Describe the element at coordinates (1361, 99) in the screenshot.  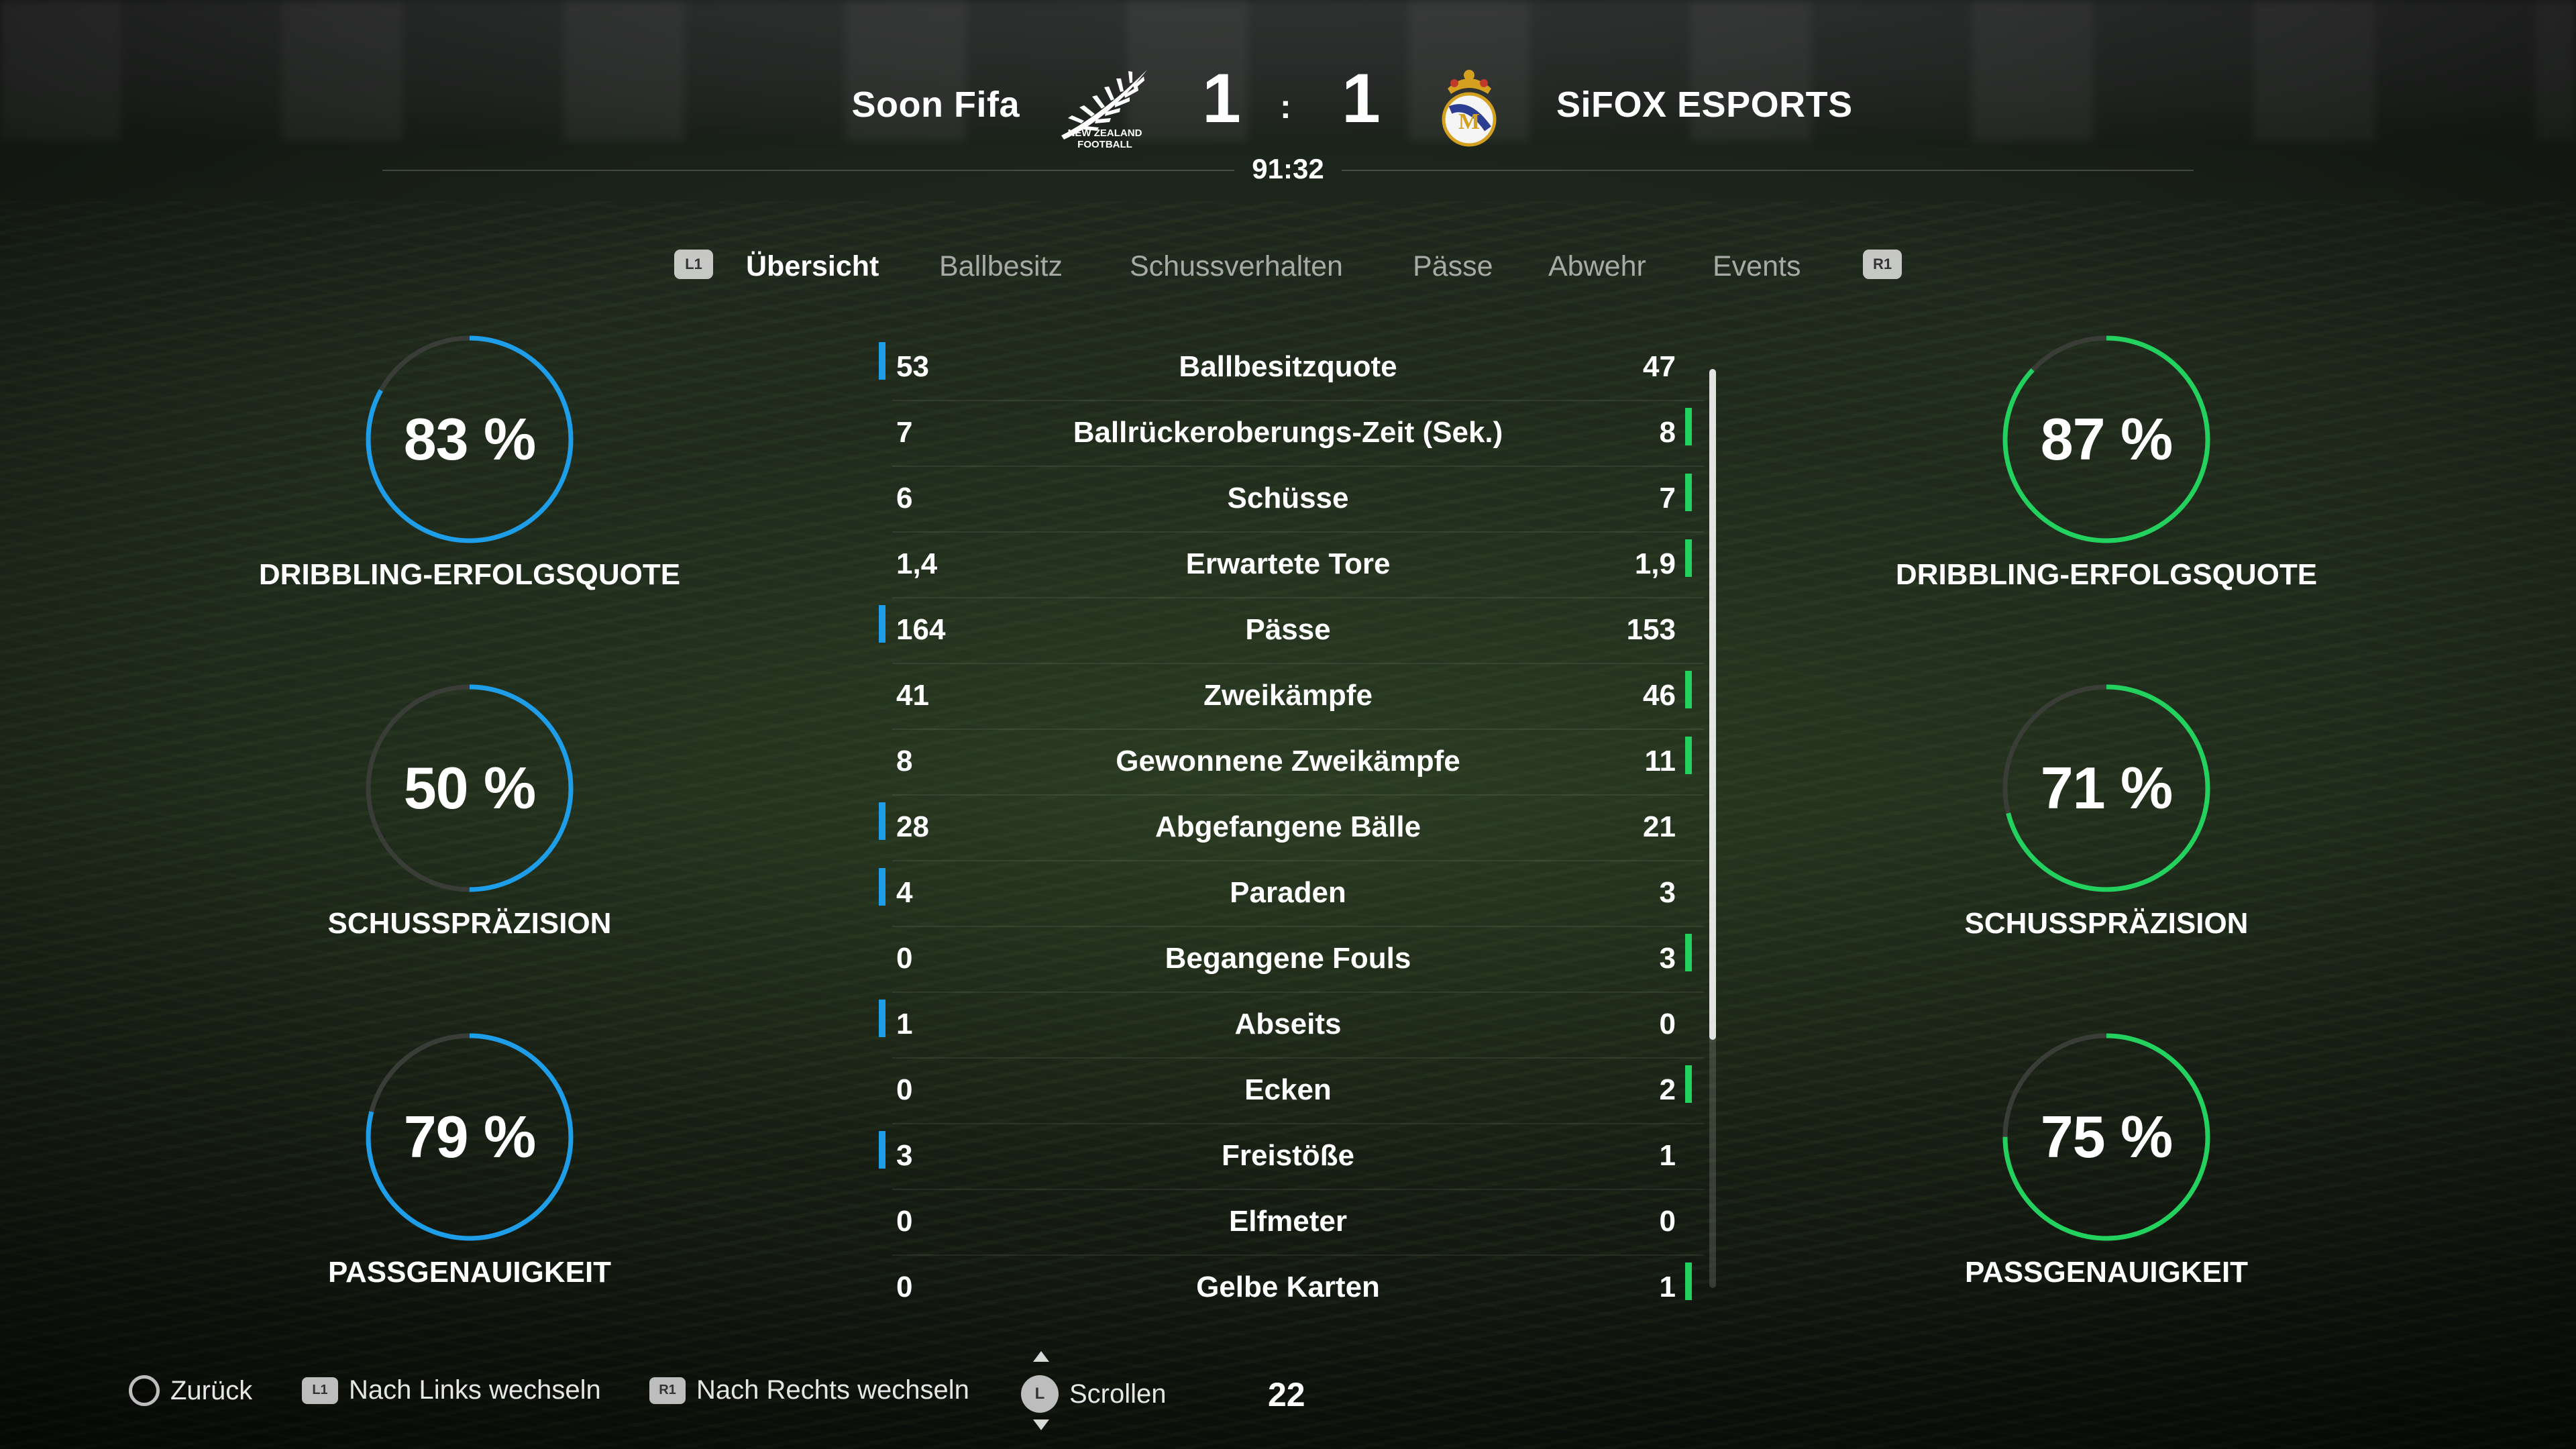
I see `away-score: 1` at that location.